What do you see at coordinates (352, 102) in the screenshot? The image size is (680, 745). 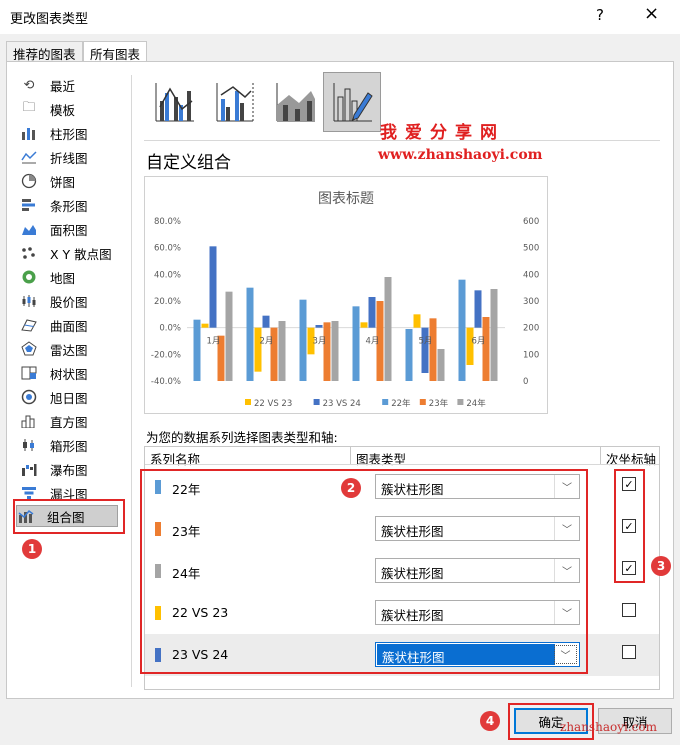 I see `subtype-custom-combination` at bounding box center [352, 102].